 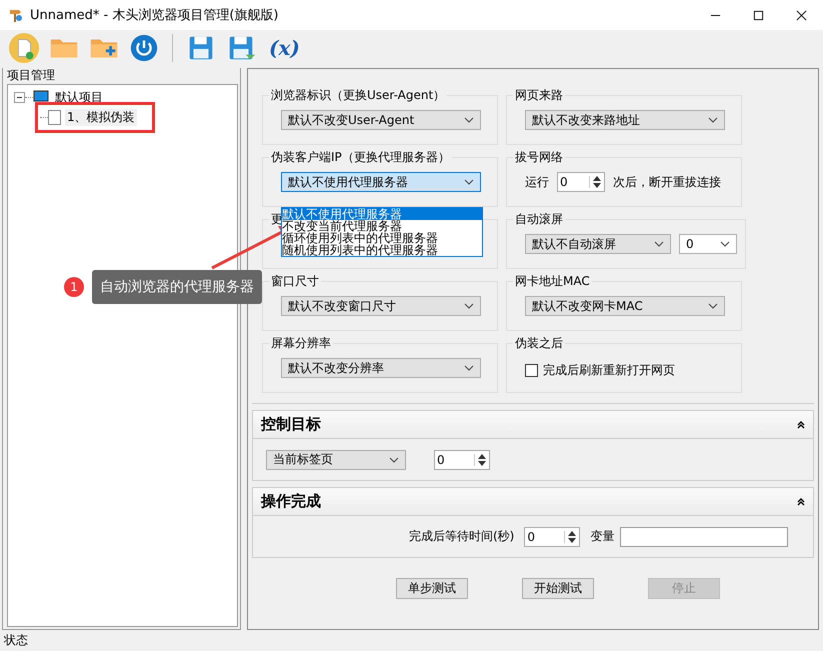 What do you see at coordinates (552, 281) in the screenshot?
I see `group-label: 网卡地址MAC` at bounding box center [552, 281].